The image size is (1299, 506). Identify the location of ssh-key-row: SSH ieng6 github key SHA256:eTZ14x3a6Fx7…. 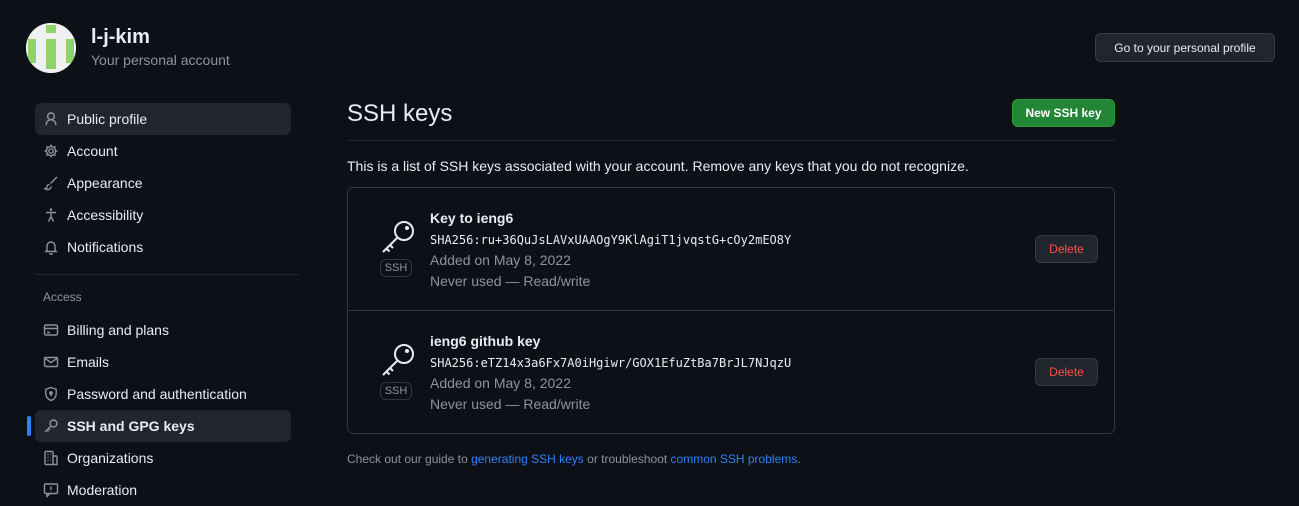
(731, 371).